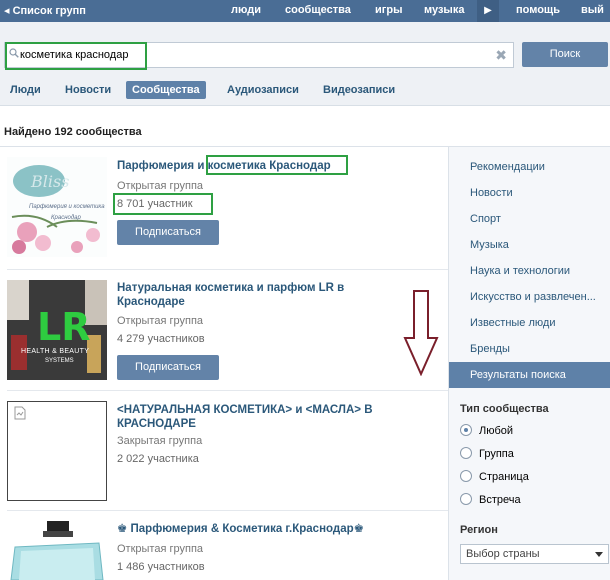 The width and height of the screenshot is (610, 580). Describe the element at coordinates (529, 219) in the screenshot. I see `sidebar-item-sport: Спорт` at that location.